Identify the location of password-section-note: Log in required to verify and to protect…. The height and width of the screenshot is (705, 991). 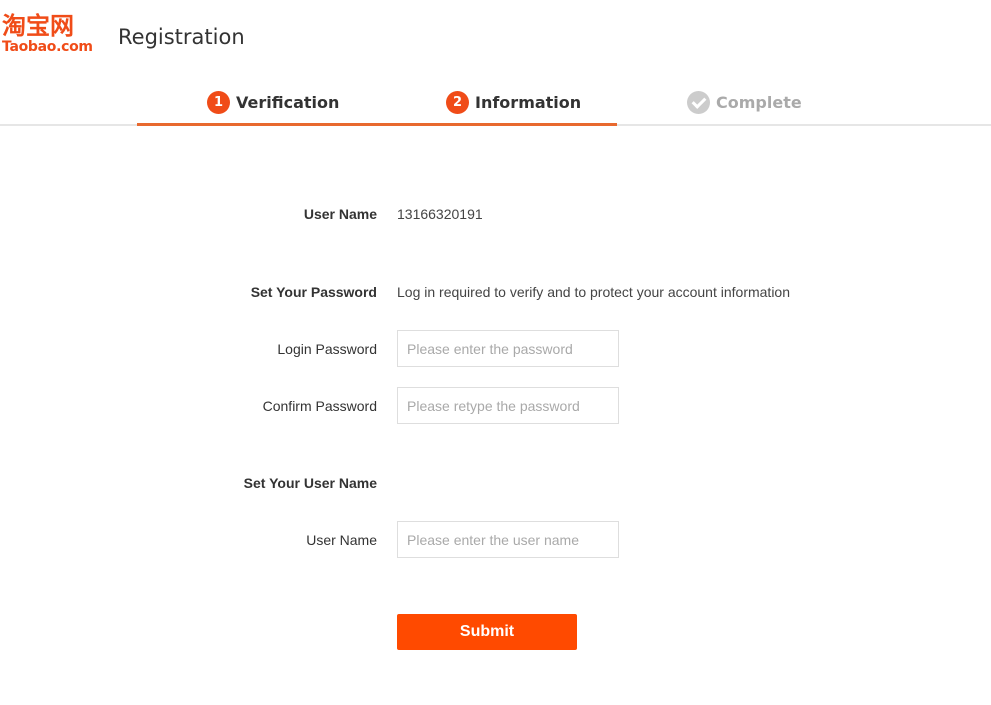
(593, 292).